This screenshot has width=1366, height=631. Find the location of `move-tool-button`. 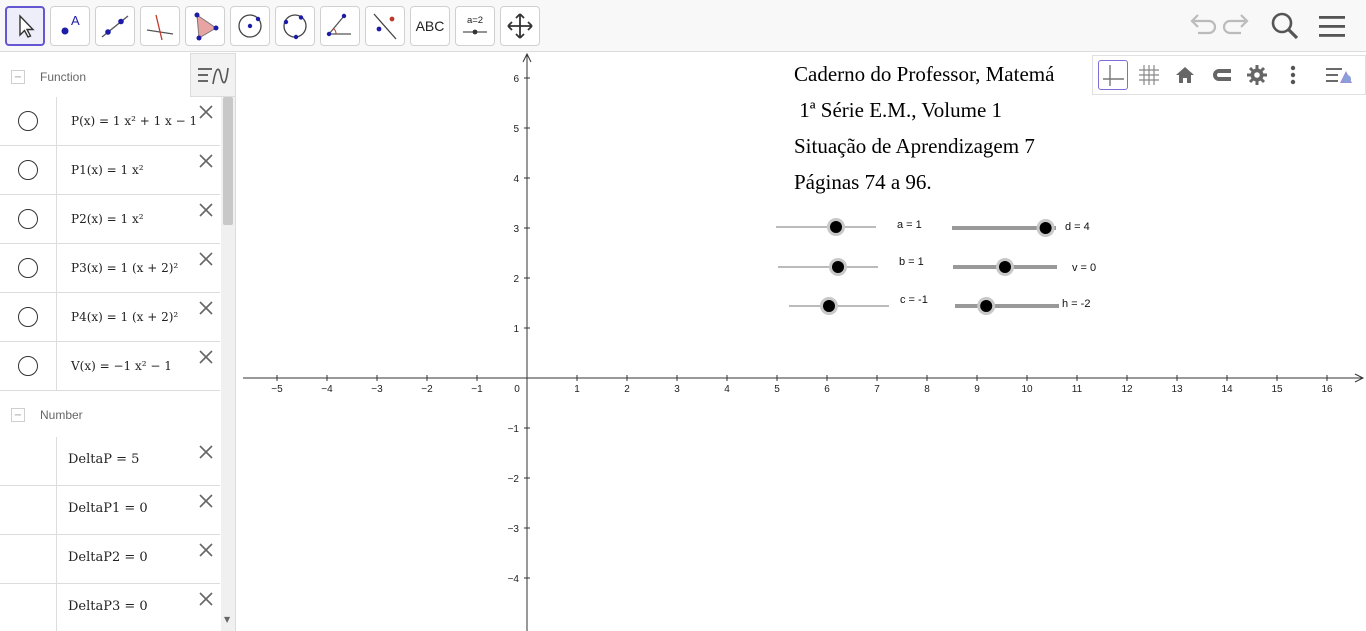

move-tool-button is located at coordinates (25, 26).